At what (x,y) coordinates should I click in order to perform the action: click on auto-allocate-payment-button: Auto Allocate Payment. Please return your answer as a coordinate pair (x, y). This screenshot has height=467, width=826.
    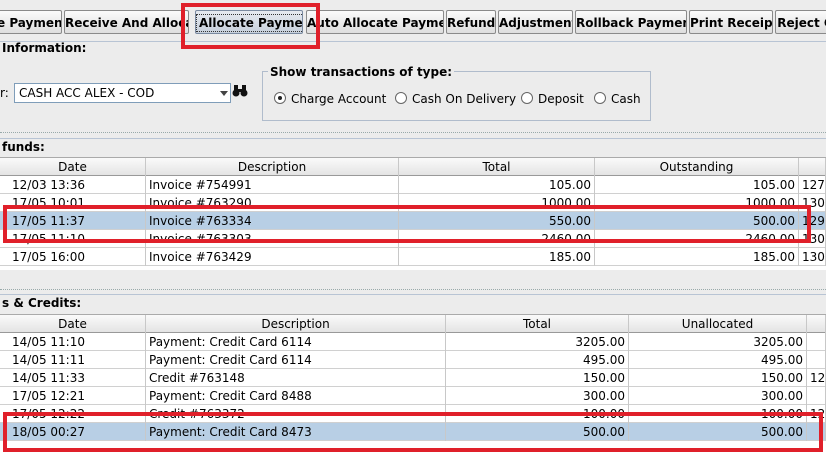
    Looking at the image, I should click on (375, 22).